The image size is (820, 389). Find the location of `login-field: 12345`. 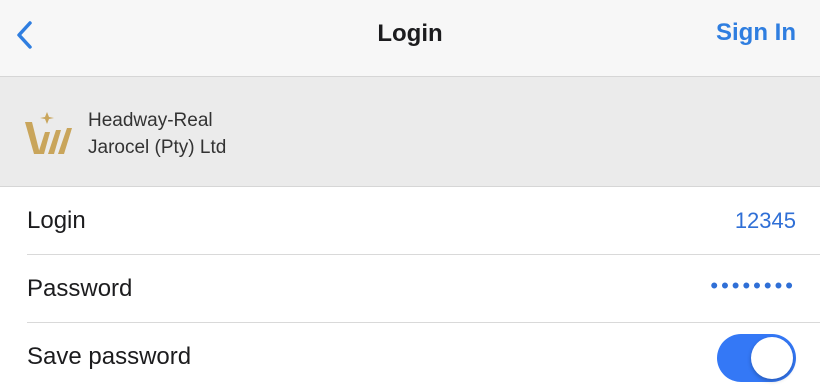

login-field: 12345 is located at coordinates (765, 221).